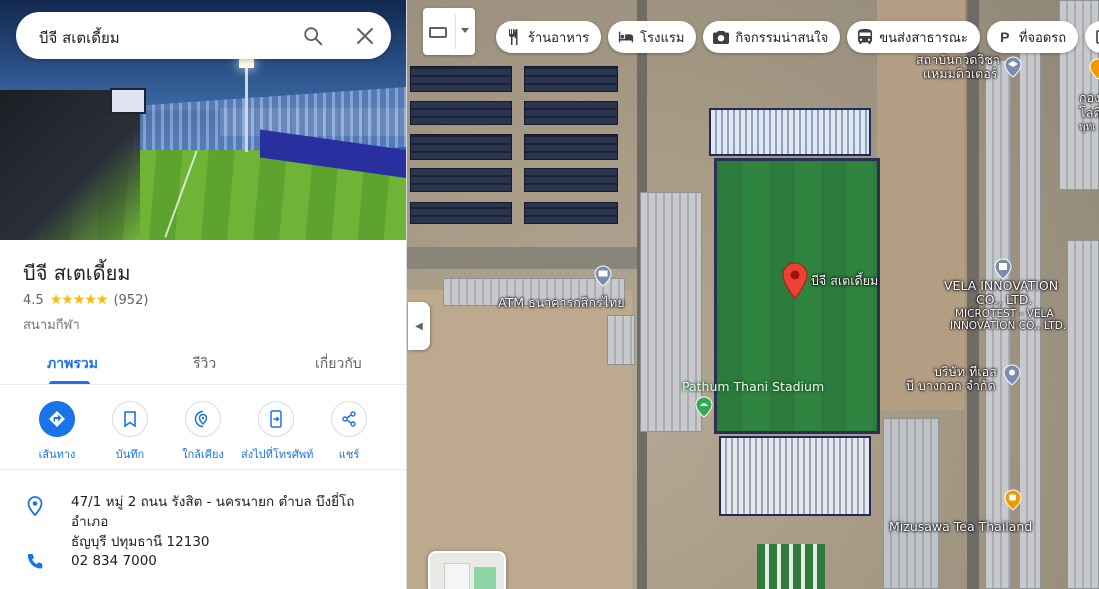  I want to click on map-label-stadium: บีจี สเตเดี้ยม, so click(844, 281).